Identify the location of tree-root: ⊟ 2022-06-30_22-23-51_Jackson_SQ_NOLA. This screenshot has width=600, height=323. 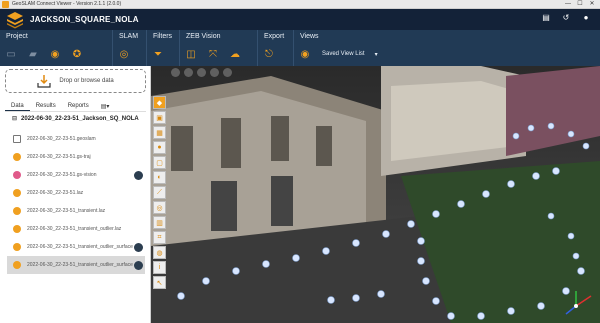
(75, 119).